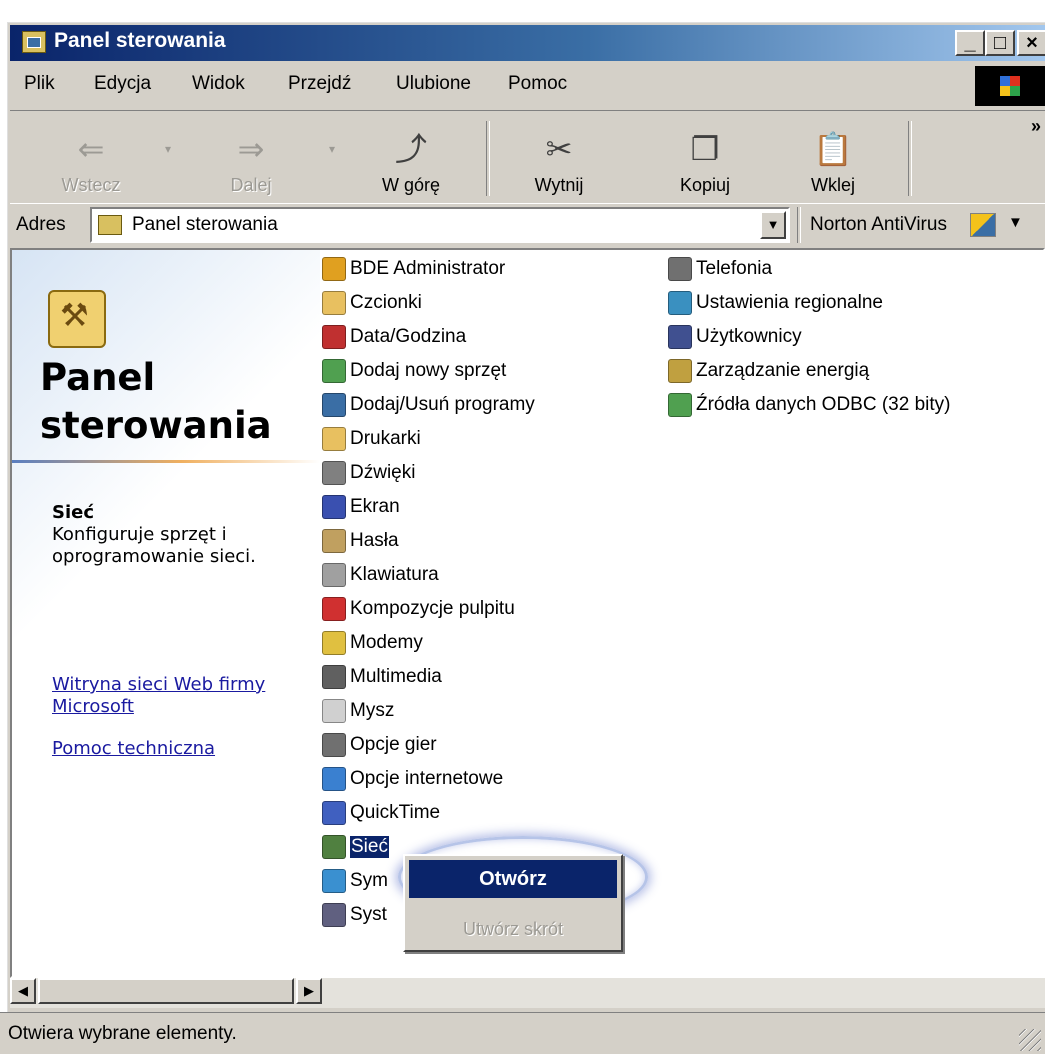 Image resolution: width=1045 pixels, height=1054 pixels. I want to click on panel-divider, so click(166, 461).